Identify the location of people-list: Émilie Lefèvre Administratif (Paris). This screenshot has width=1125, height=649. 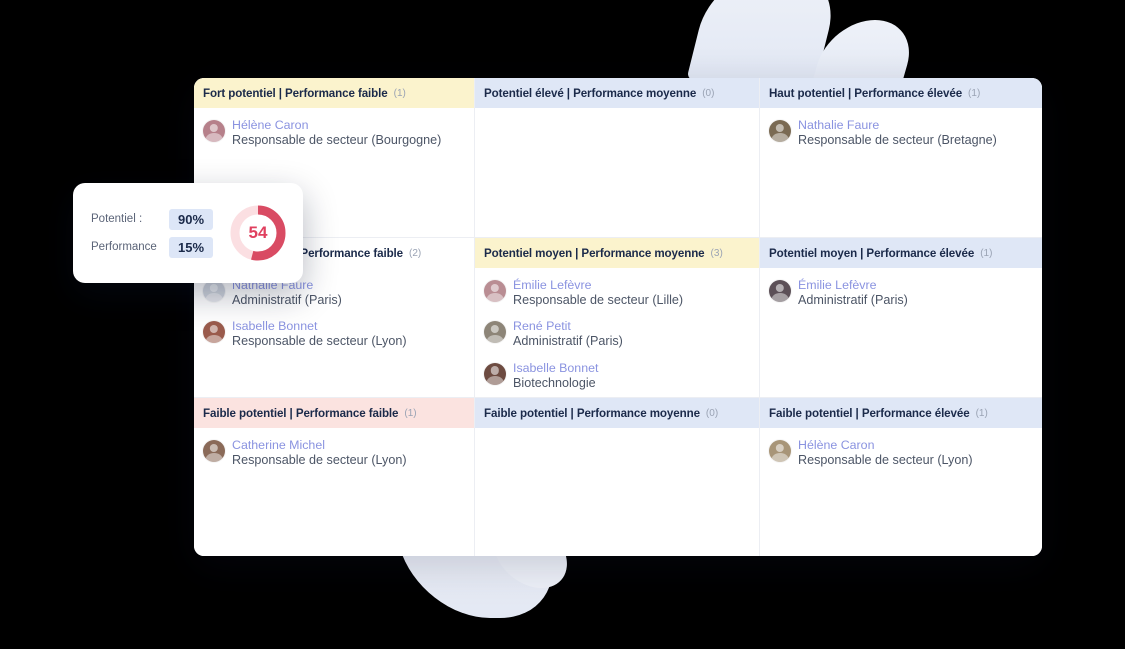
(901, 287).